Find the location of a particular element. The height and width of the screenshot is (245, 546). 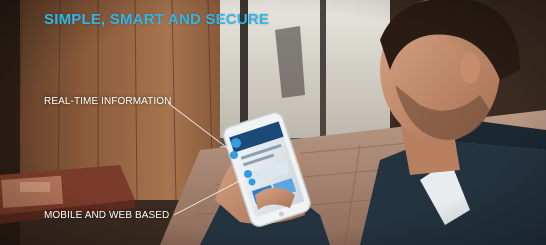

callout-mobile-web-based: MOBILE AND WEB BASED is located at coordinates (107, 215).